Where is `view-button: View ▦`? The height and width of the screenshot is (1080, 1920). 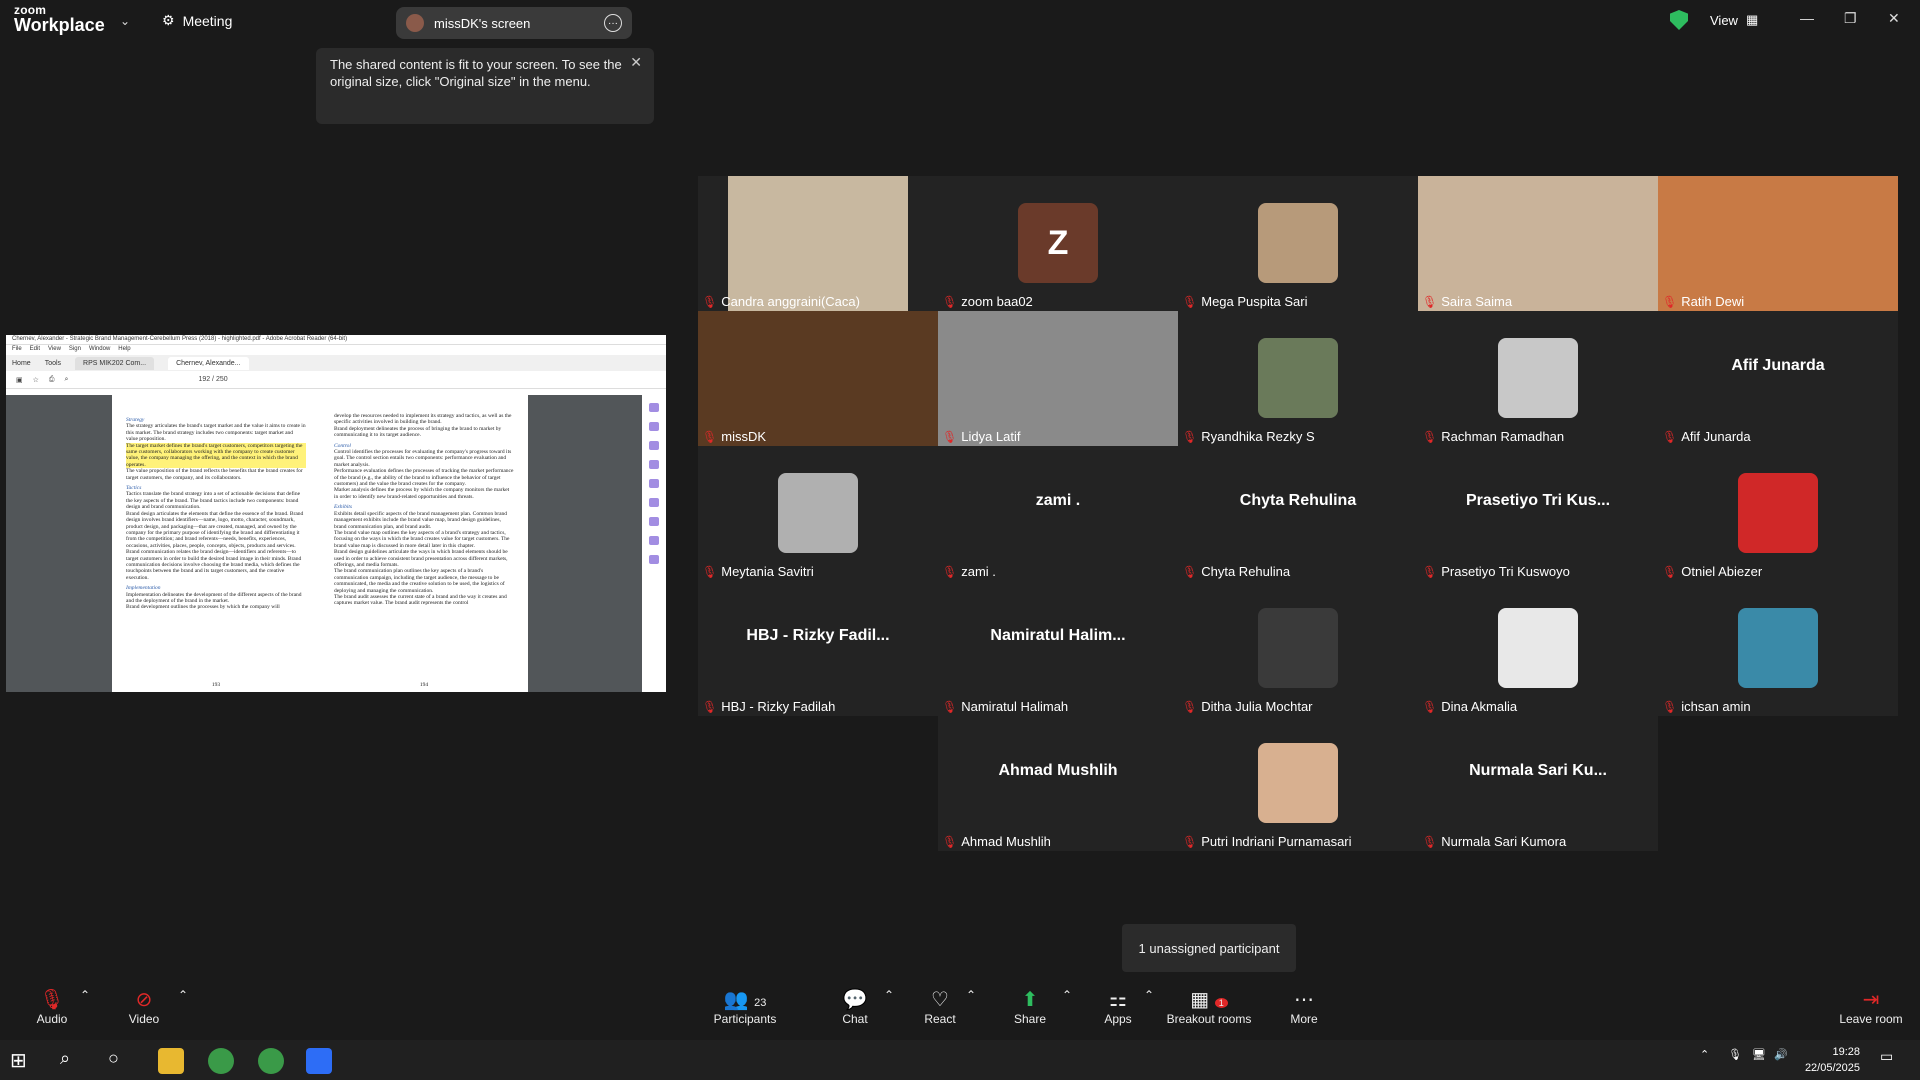
view-button: View ▦ is located at coordinates (1734, 20).